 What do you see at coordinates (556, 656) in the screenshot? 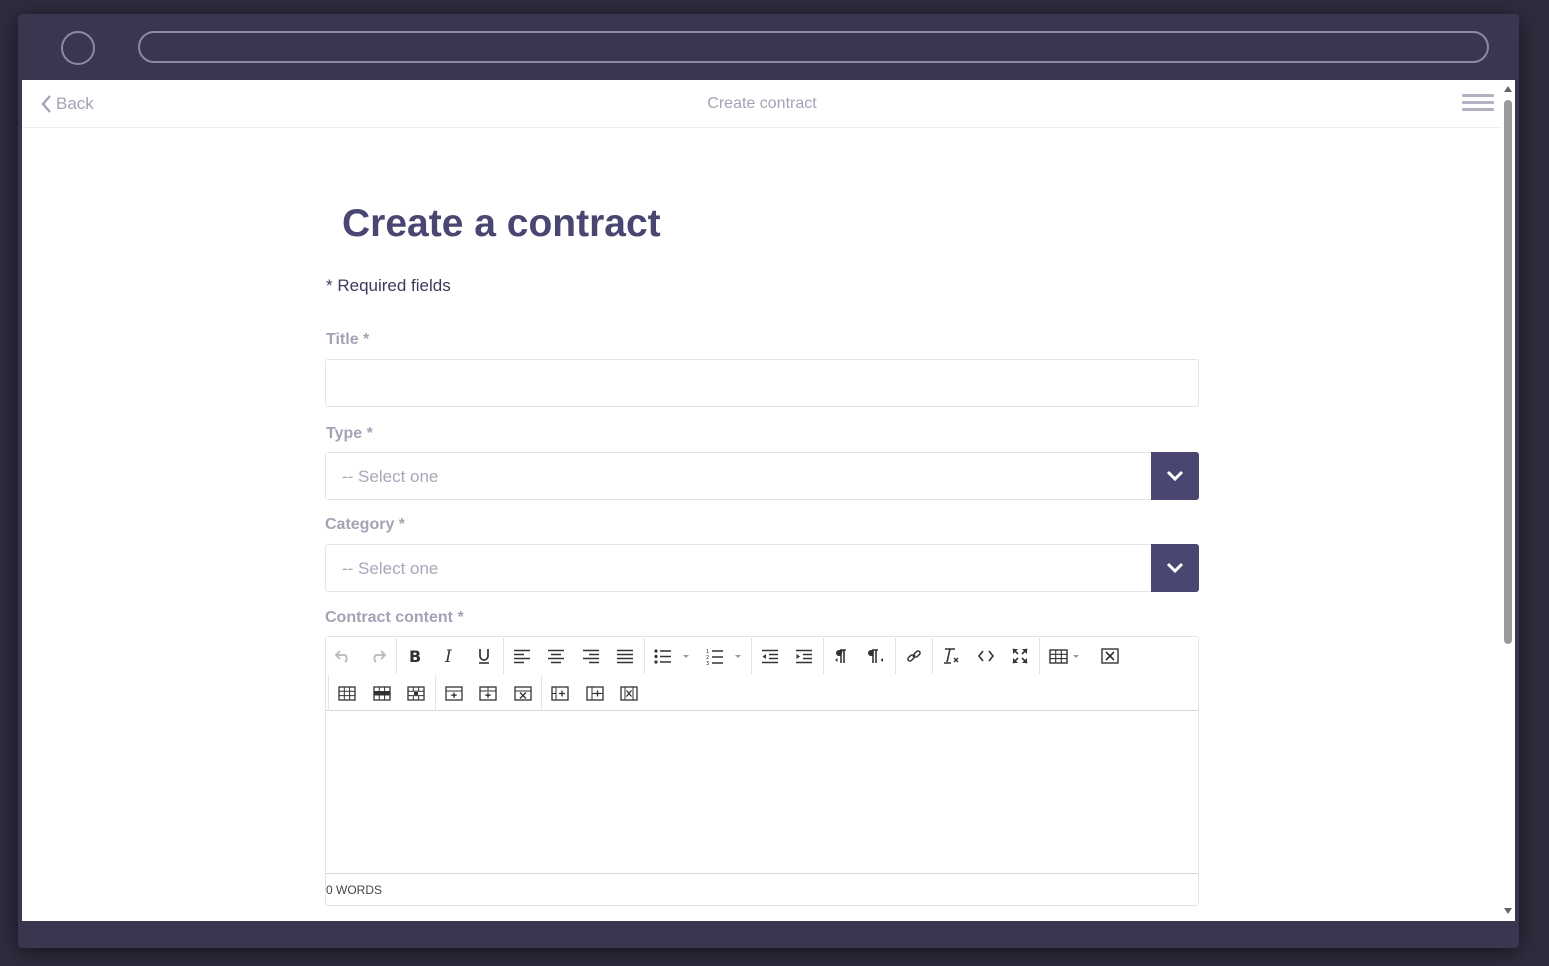
I see `align-center-icon` at bounding box center [556, 656].